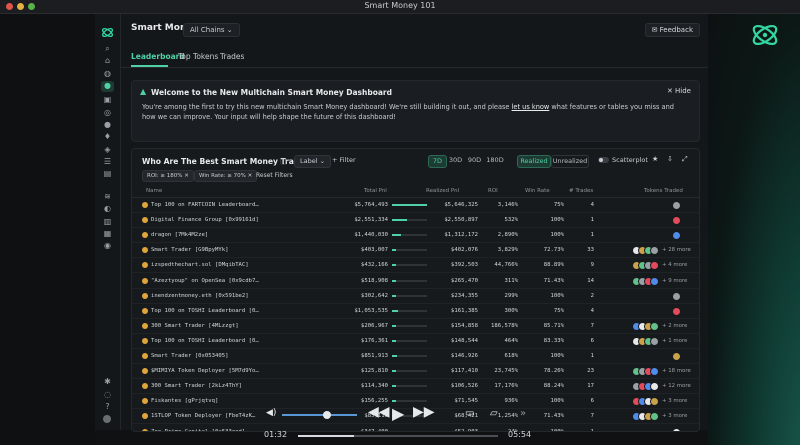 The width and height of the screenshot is (800, 445). What do you see at coordinates (154, 191) in the screenshot?
I see `col-name: Name` at bounding box center [154, 191].